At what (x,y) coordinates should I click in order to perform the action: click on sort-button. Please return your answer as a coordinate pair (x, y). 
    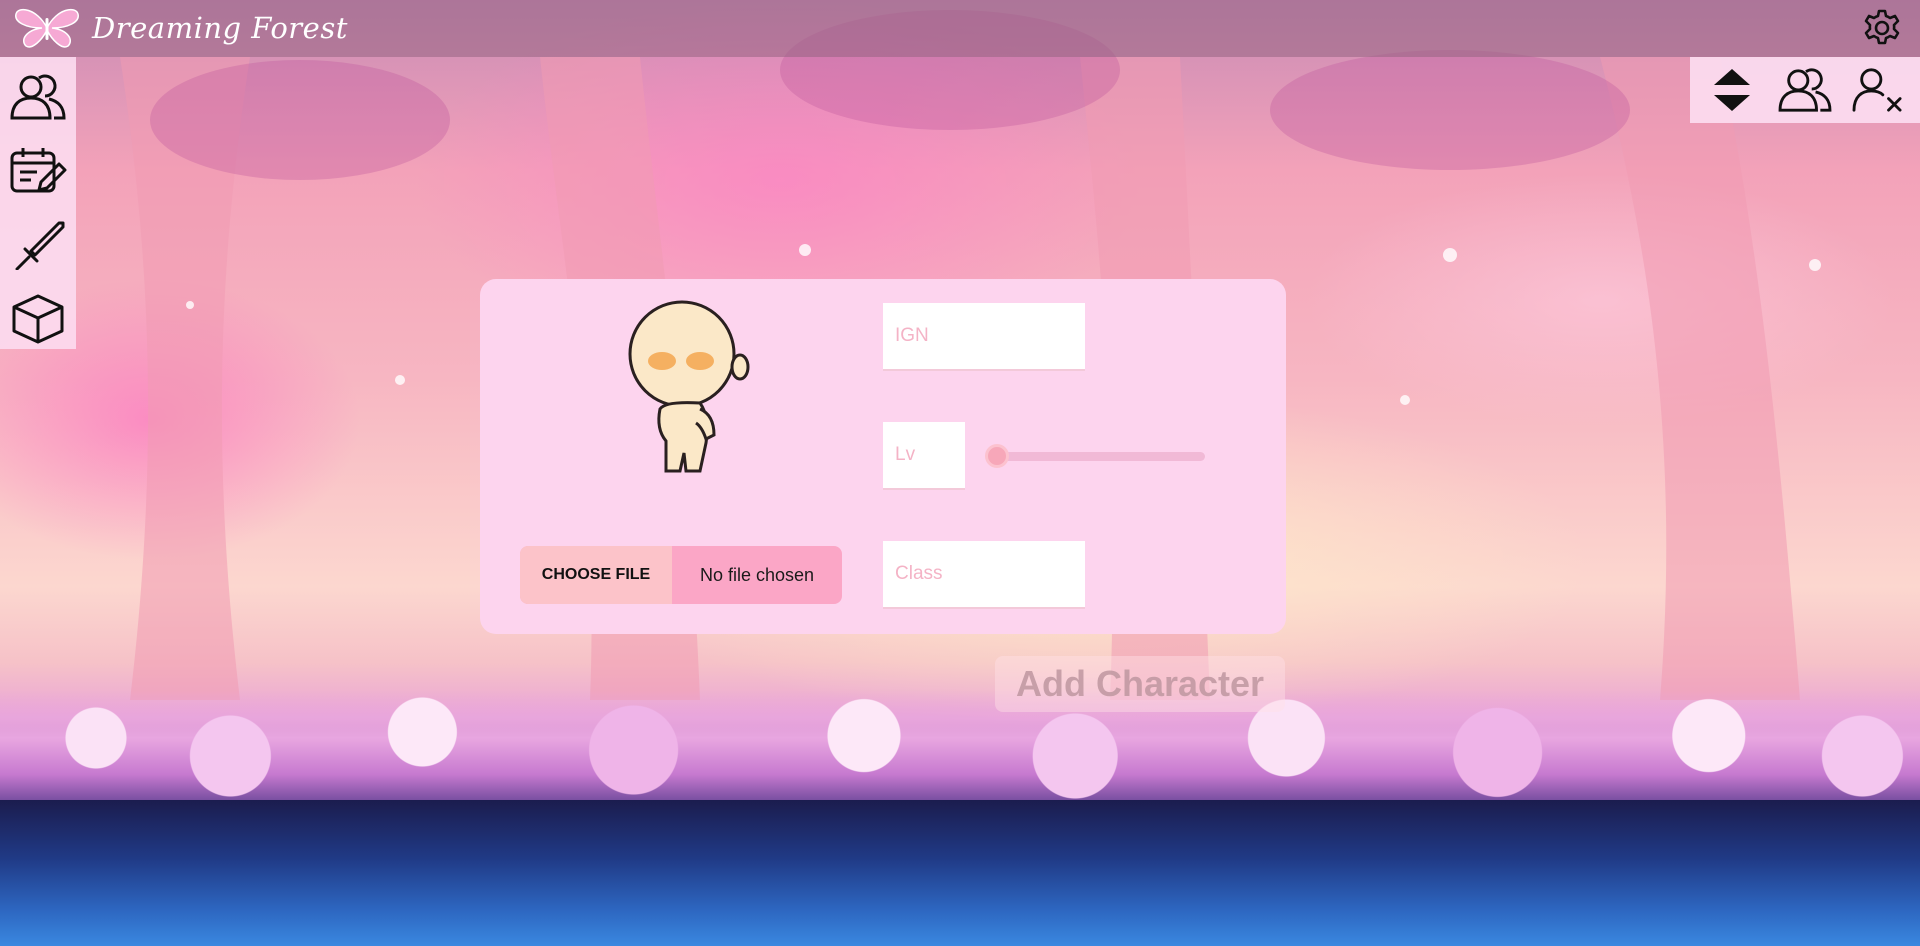
    Looking at the image, I should click on (1732, 90).